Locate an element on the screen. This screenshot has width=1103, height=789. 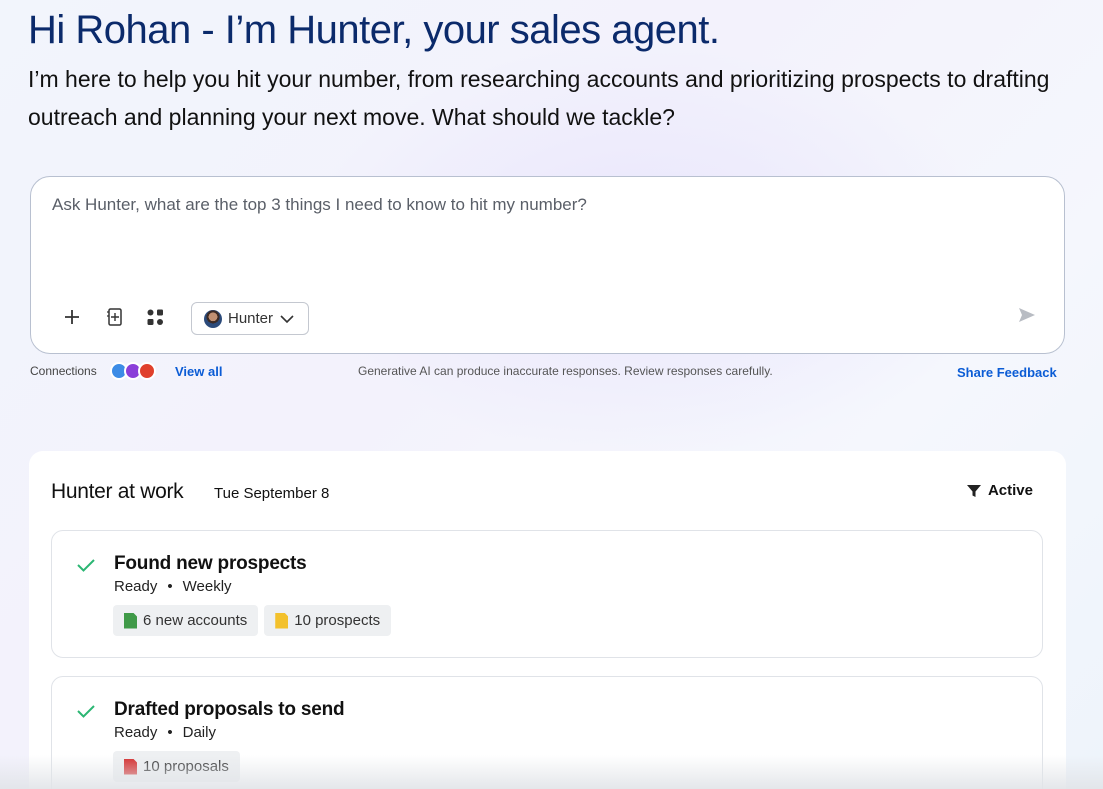
task-frequency: Daily is located at coordinates (199, 732).